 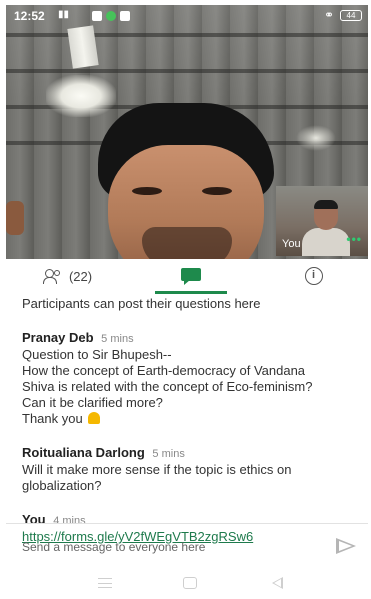 I want to click on tab-bar: (22) i, so click(x=185, y=276).